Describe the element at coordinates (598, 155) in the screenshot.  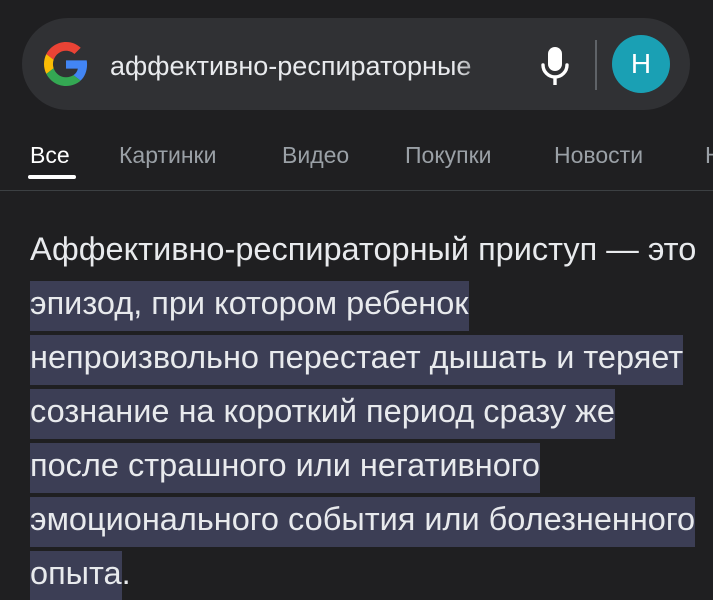
I see `tab-news: Новости` at that location.